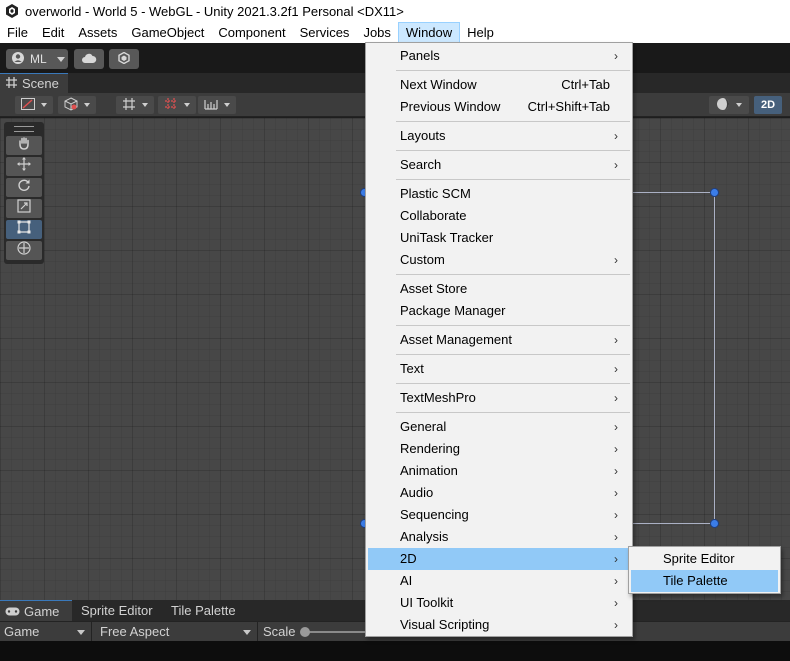 This screenshot has height=661, width=790. What do you see at coordinates (171, 105) in the screenshot?
I see `snap-increment-icon` at bounding box center [171, 105].